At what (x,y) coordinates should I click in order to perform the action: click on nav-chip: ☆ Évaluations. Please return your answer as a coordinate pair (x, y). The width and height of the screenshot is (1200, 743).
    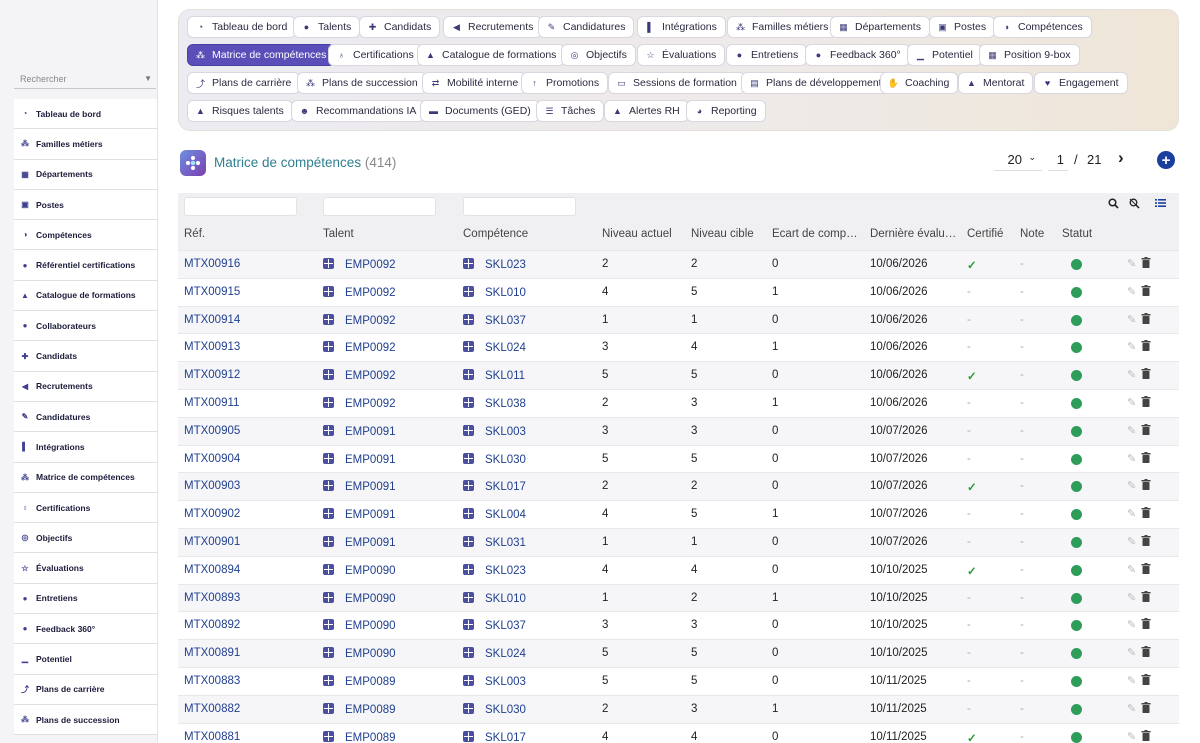
    Looking at the image, I should click on (681, 55).